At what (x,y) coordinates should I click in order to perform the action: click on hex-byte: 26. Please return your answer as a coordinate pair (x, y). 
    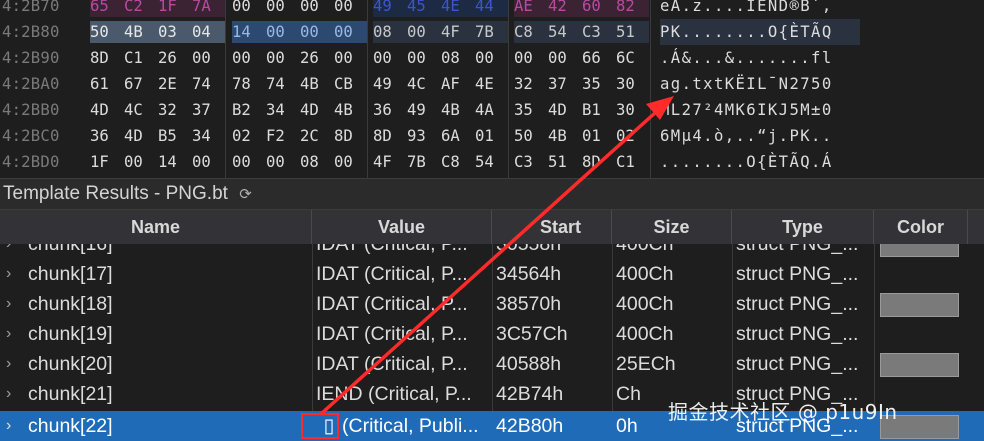
    Looking at the image, I should click on (175, 58).